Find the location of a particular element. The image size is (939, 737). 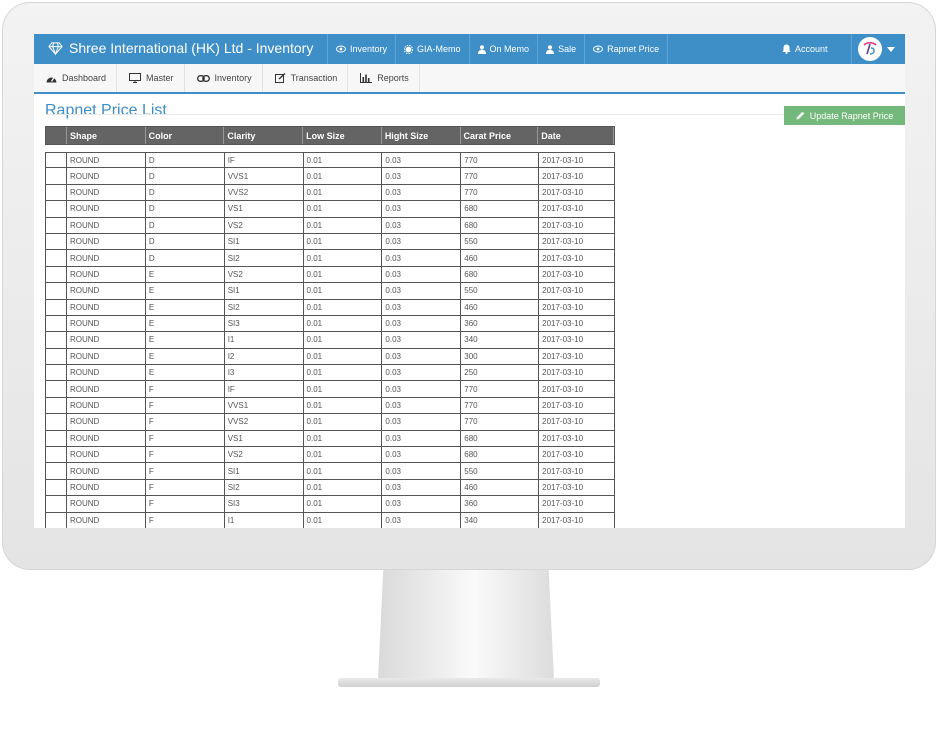

topnav-item-rapnet-price: Rapnet Price is located at coordinates (626, 49).